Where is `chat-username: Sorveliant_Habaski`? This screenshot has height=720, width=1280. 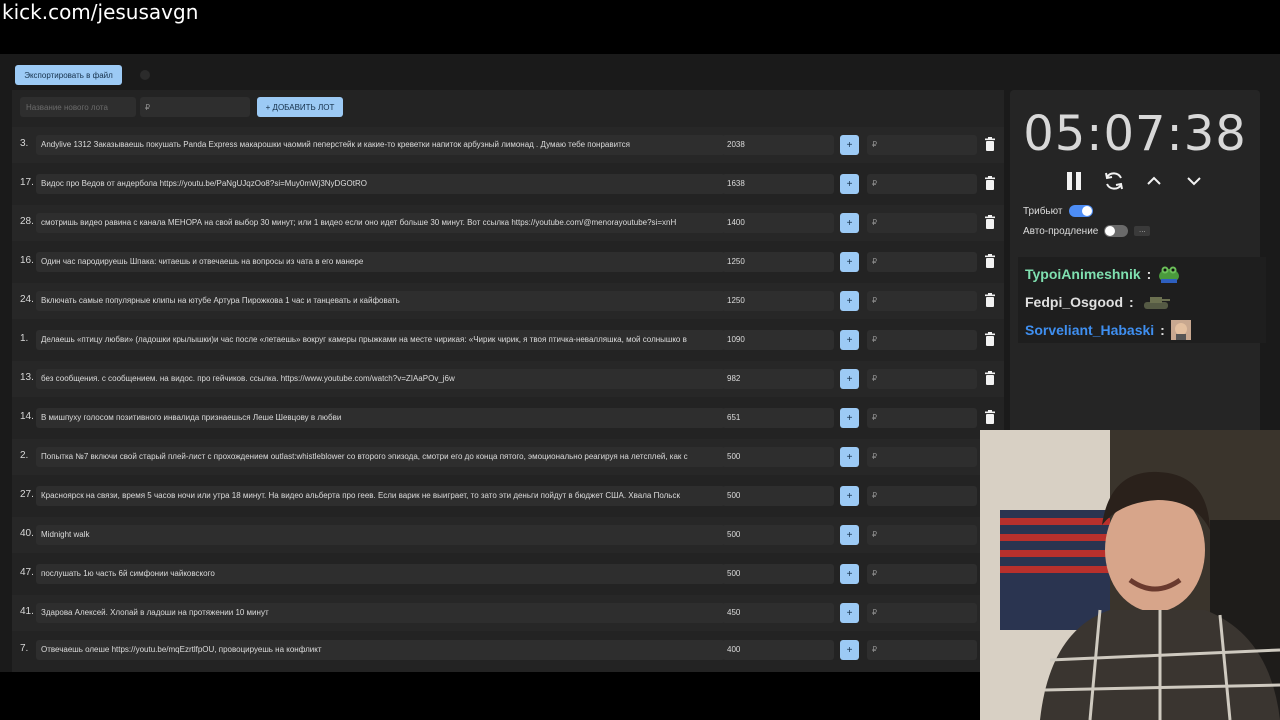
chat-username: Sorveliant_Habaski is located at coordinates (1090, 330).